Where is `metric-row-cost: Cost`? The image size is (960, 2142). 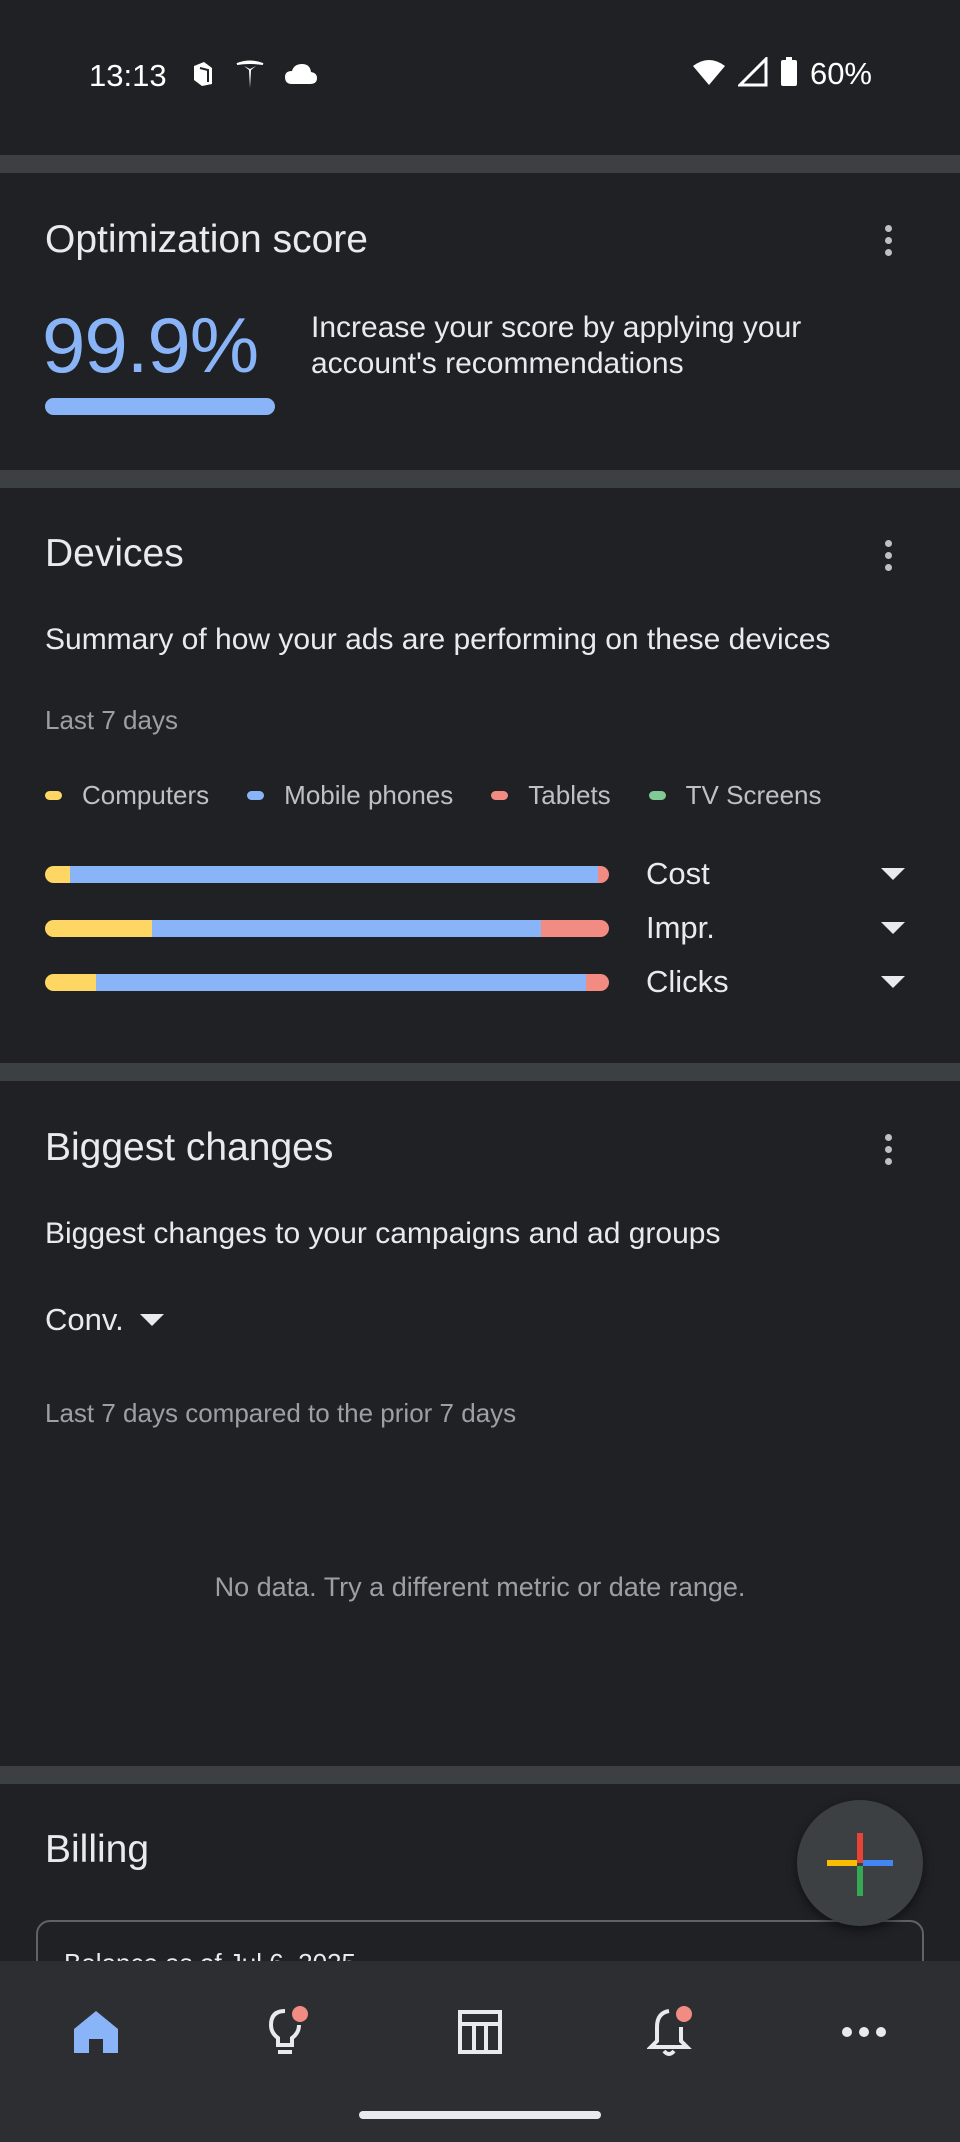 metric-row-cost: Cost is located at coordinates (480, 874).